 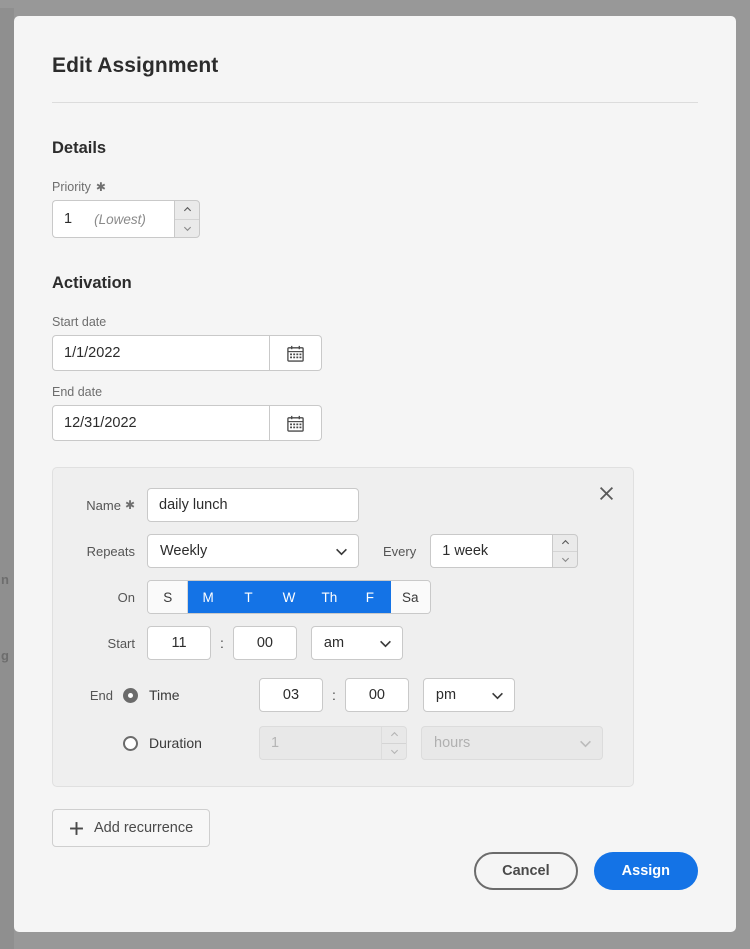 What do you see at coordinates (356, 643) in the screenshot?
I see `start-meridiem-select: am` at bounding box center [356, 643].